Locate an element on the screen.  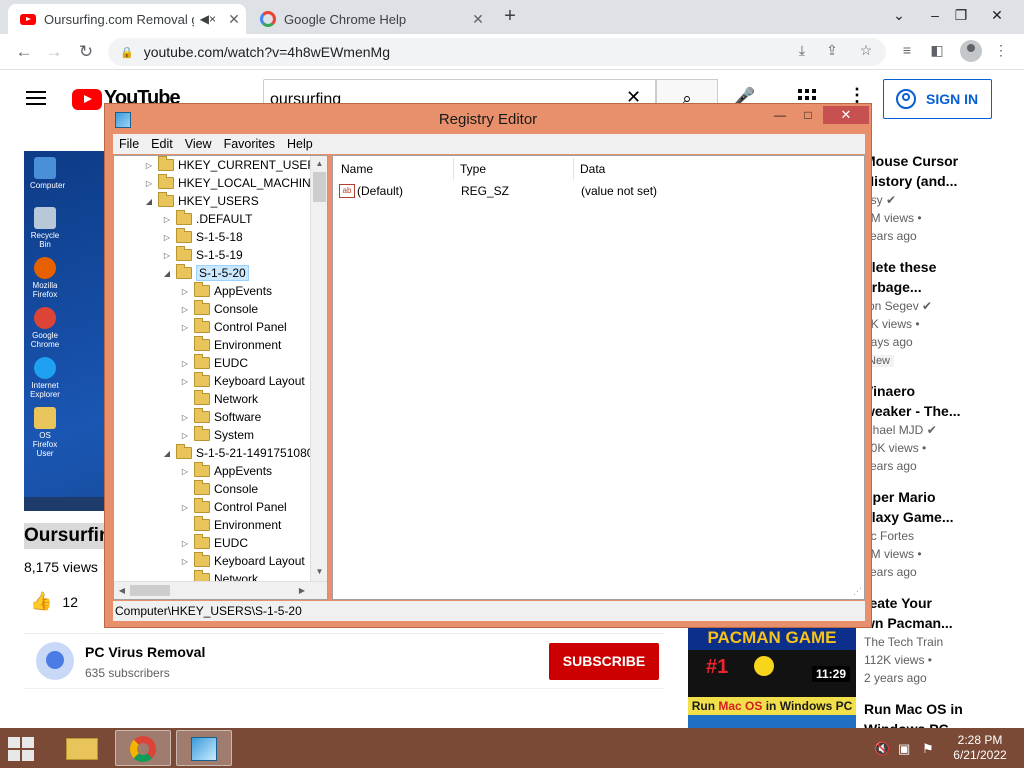
media-queue-icon: ≡ is located at coordinates (907, 50).